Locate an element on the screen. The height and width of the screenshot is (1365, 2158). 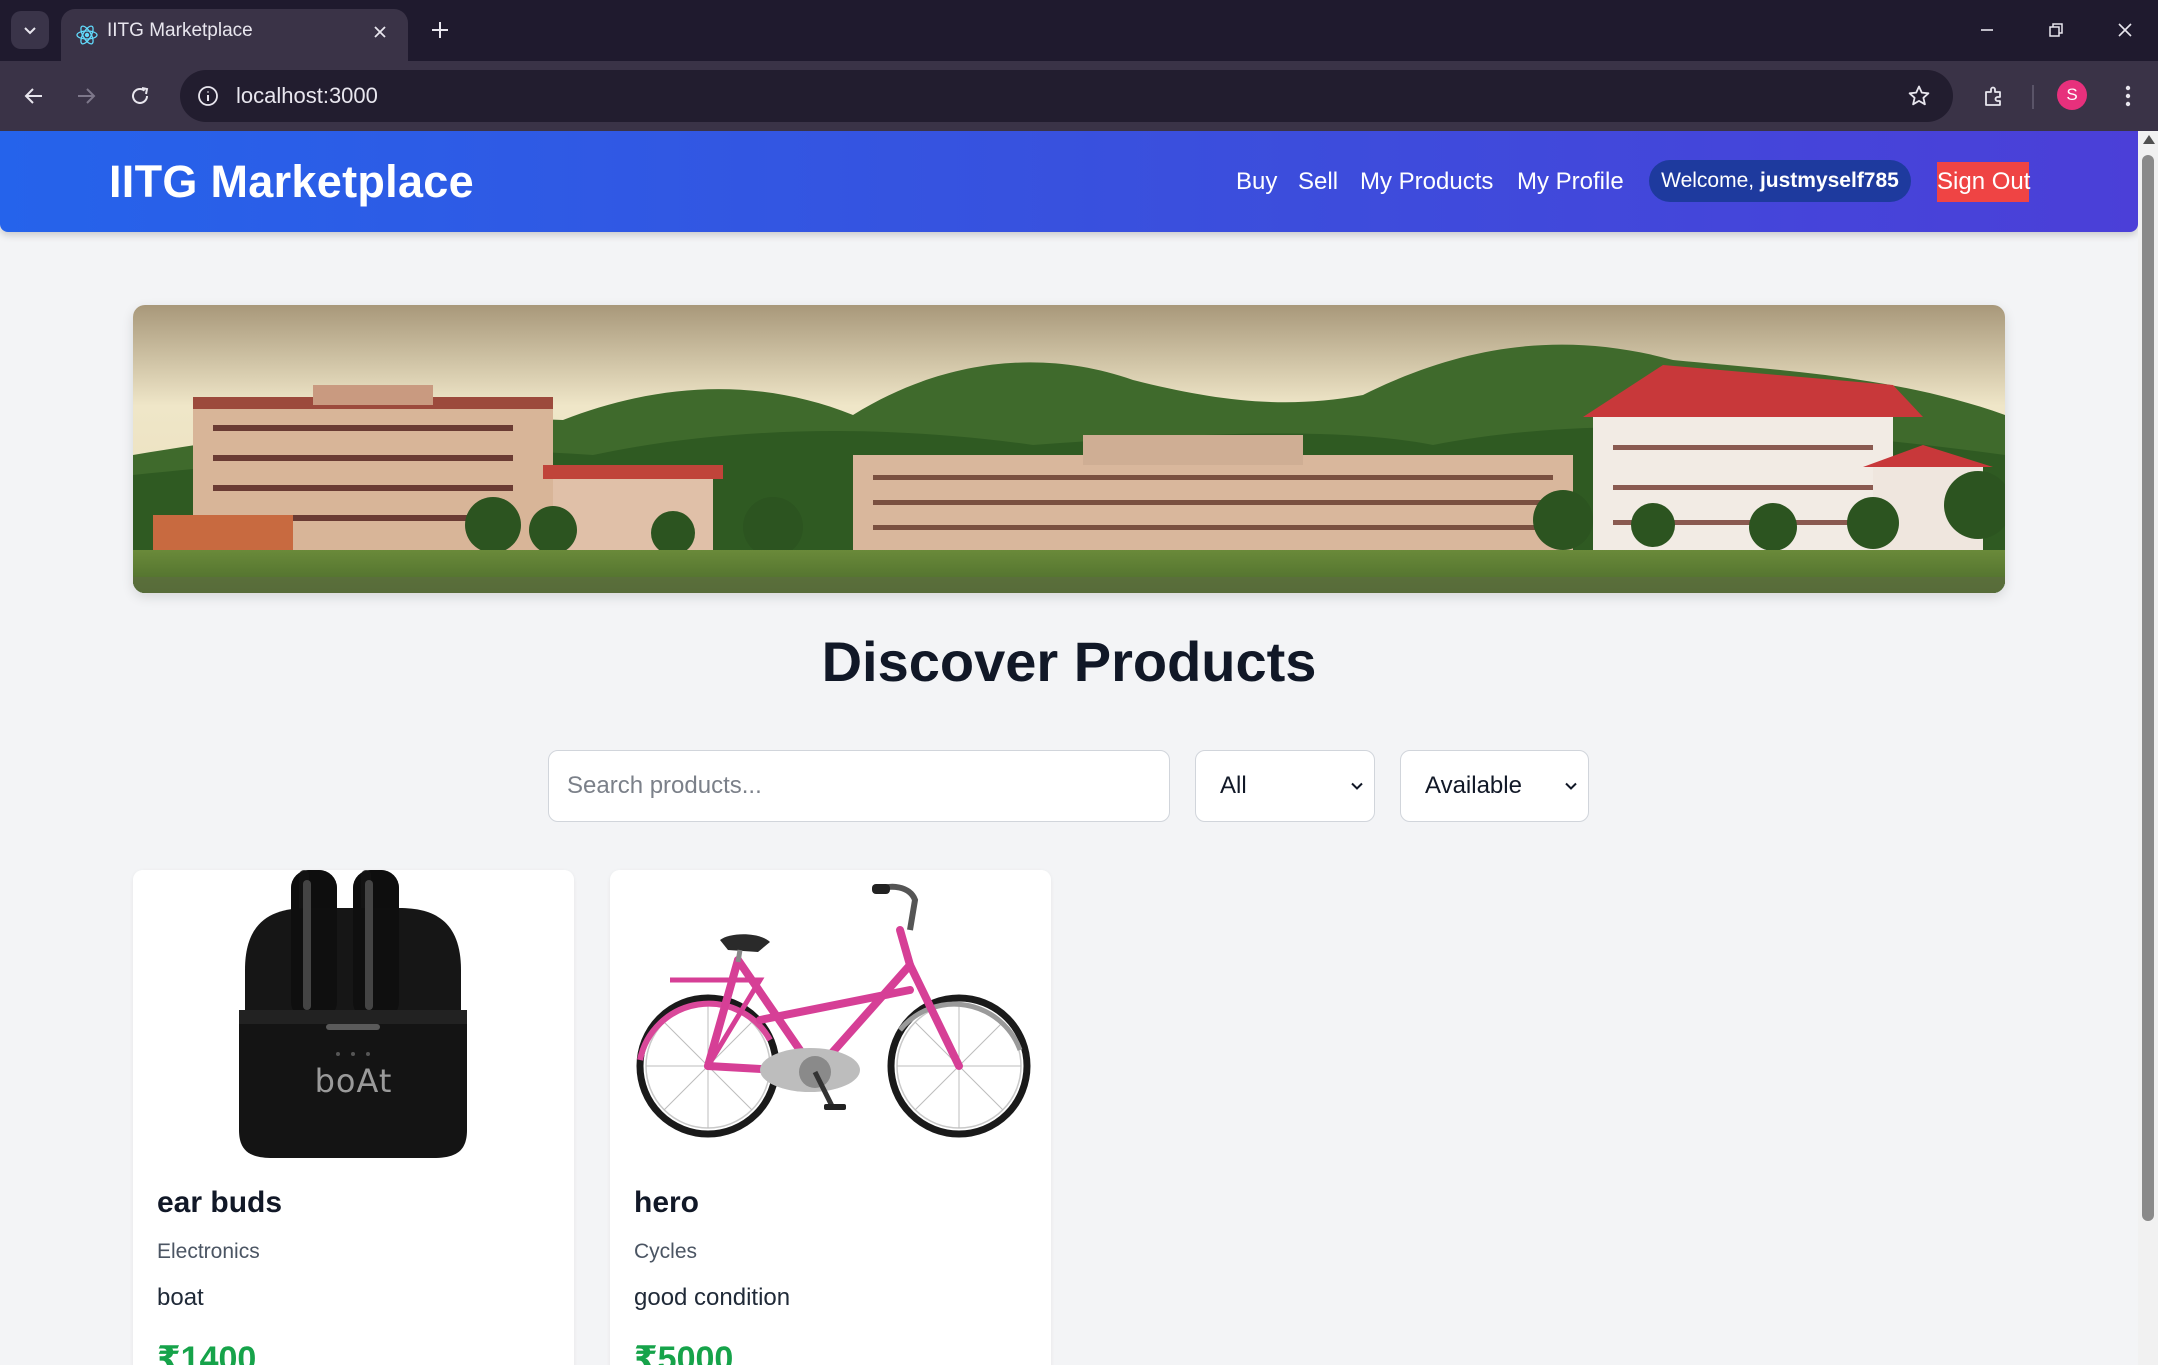
restore-icon is located at coordinates (2056, 30).